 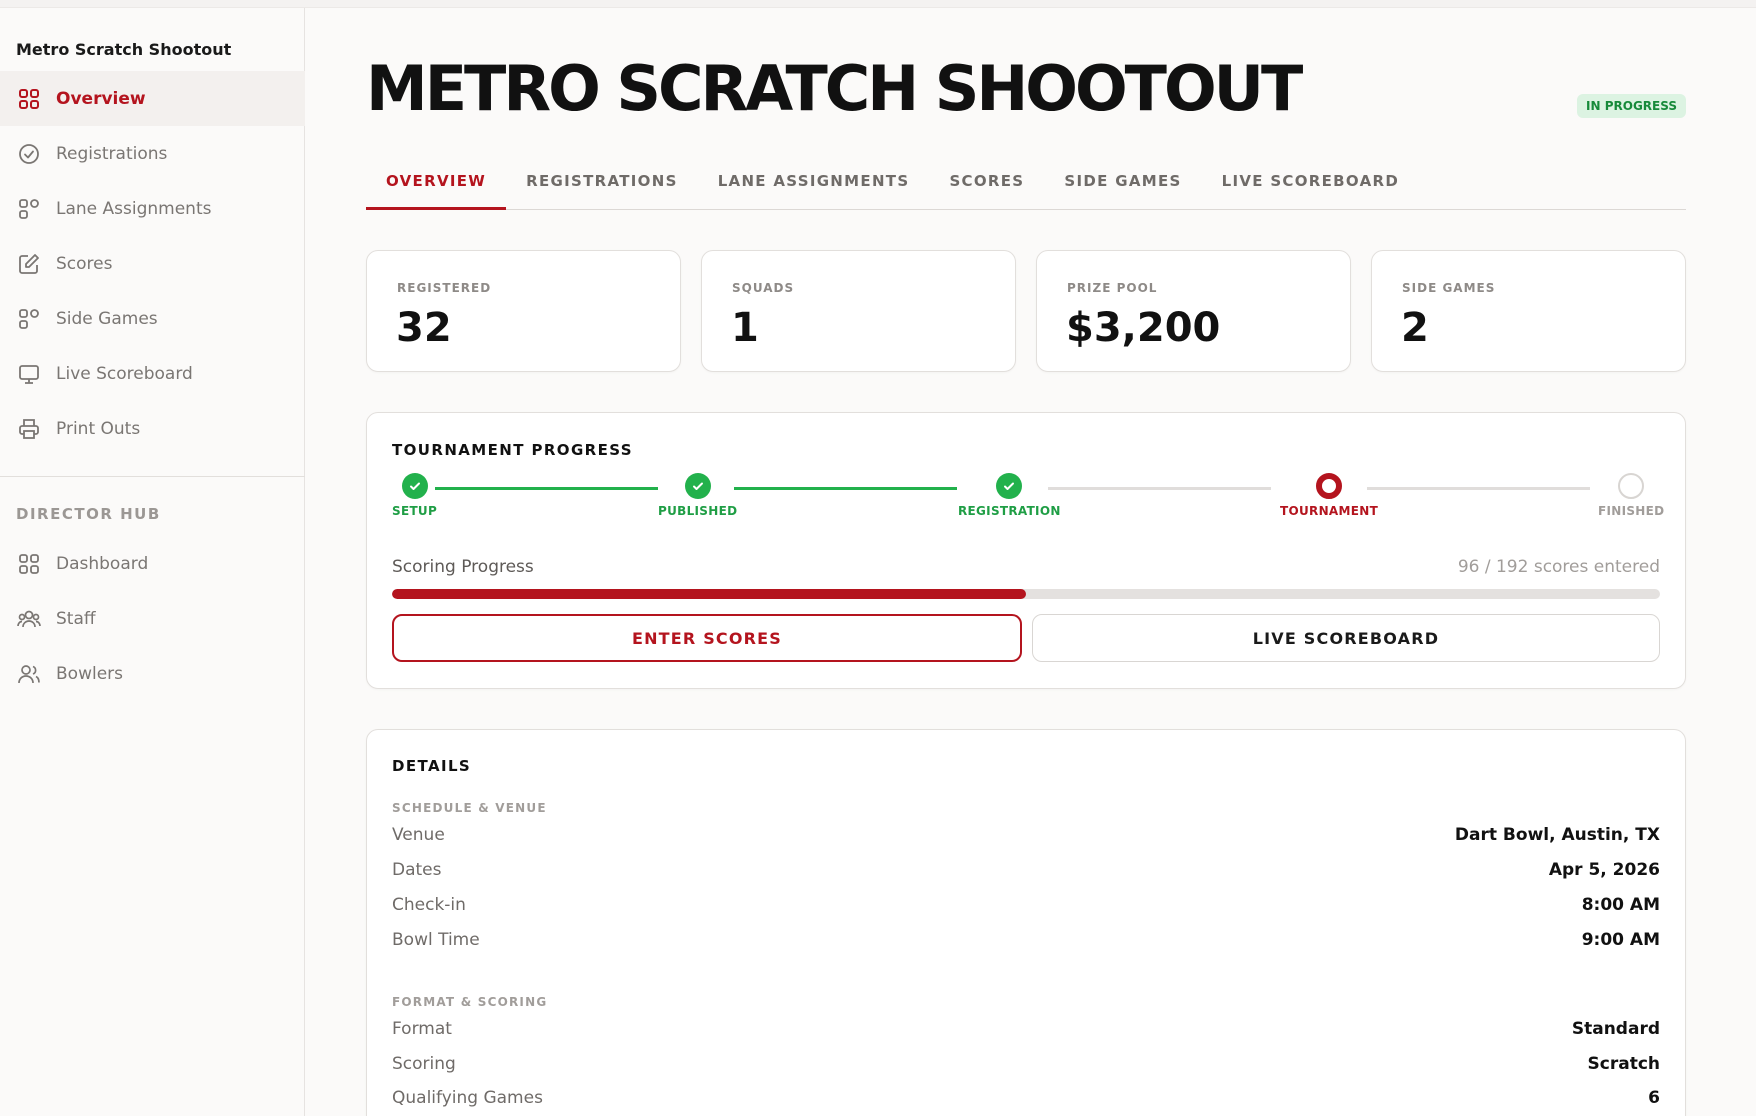 I want to click on format-heading: FORMAT & SCORING, so click(x=470, y=1002).